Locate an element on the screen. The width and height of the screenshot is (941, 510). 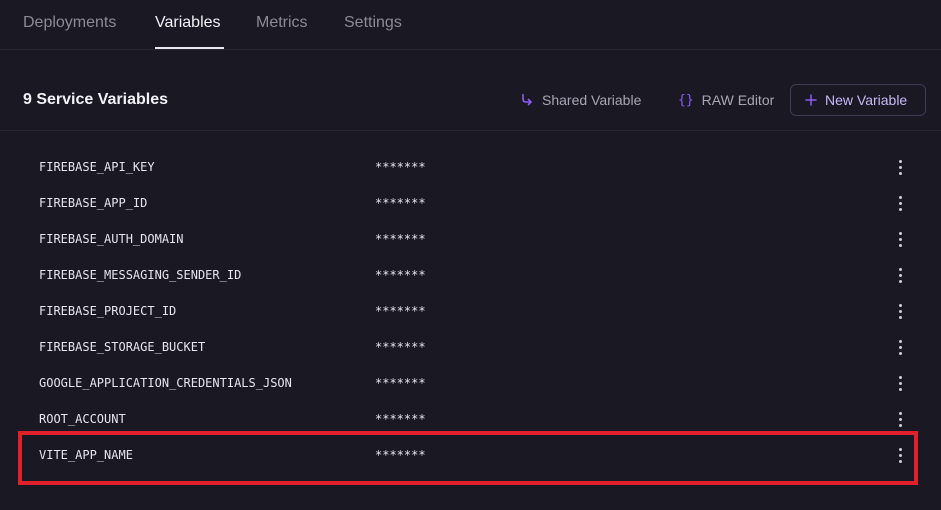
new-variable-label: New Variable is located at coordinates (866, 100).